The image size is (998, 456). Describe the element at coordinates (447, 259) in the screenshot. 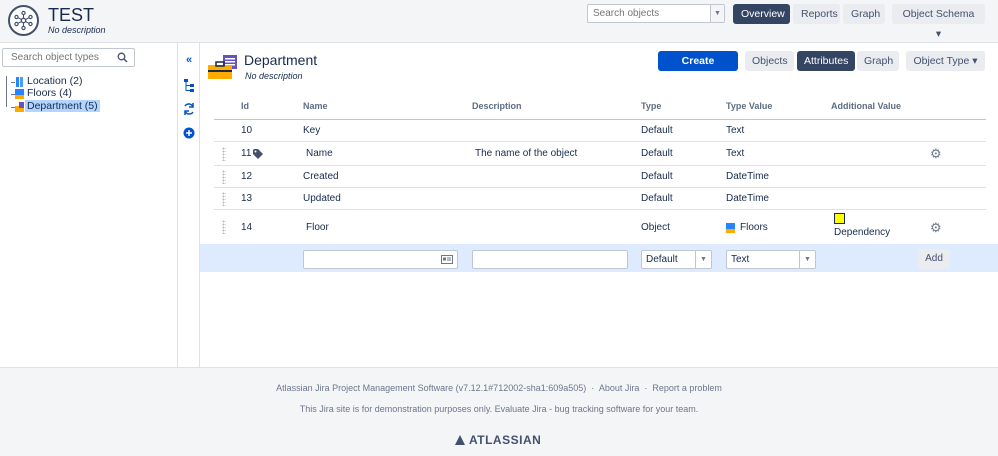

I see `card-icon` at that location.